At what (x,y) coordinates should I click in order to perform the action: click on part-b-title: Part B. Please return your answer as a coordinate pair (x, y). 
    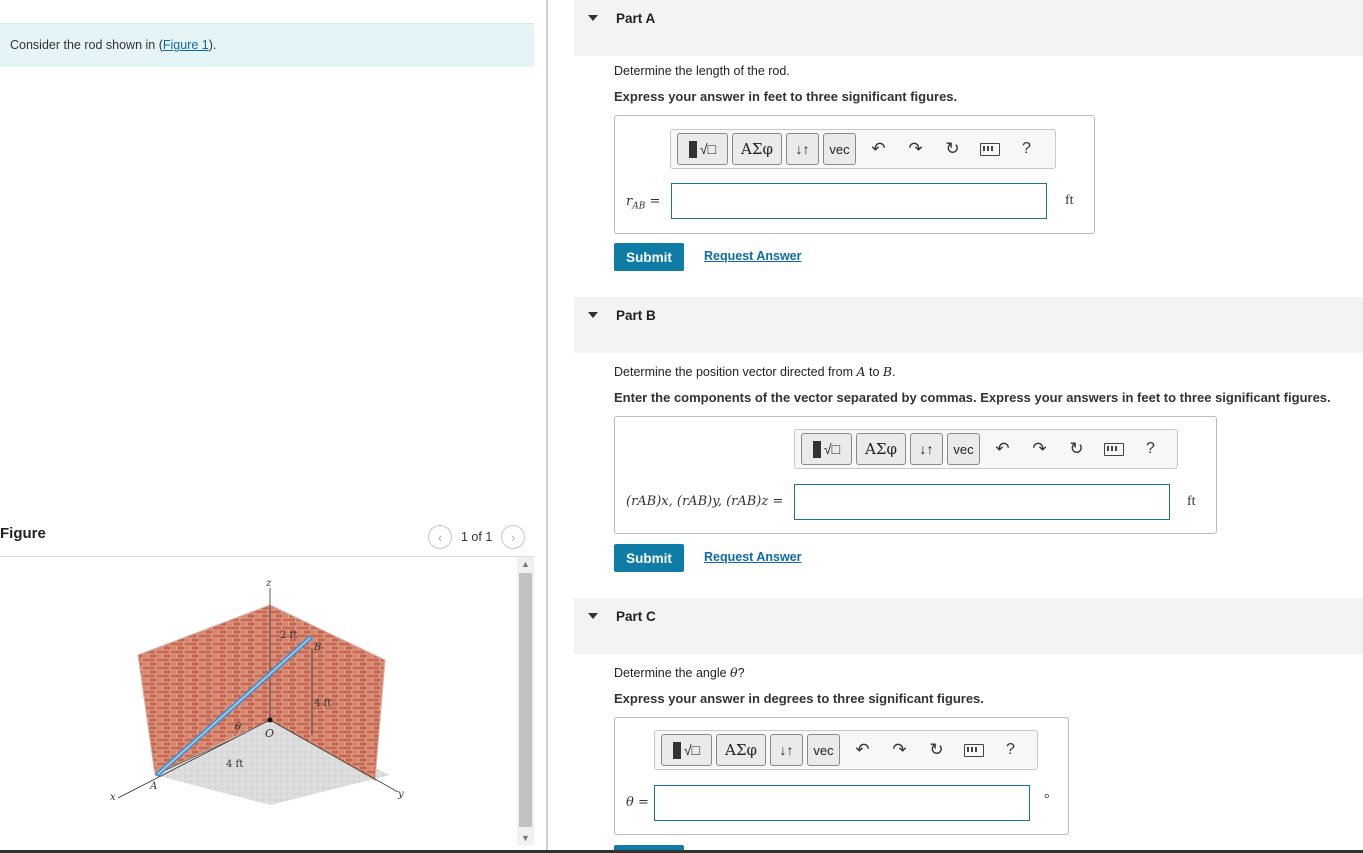
    Looking at the image, I should click on (636, 315).